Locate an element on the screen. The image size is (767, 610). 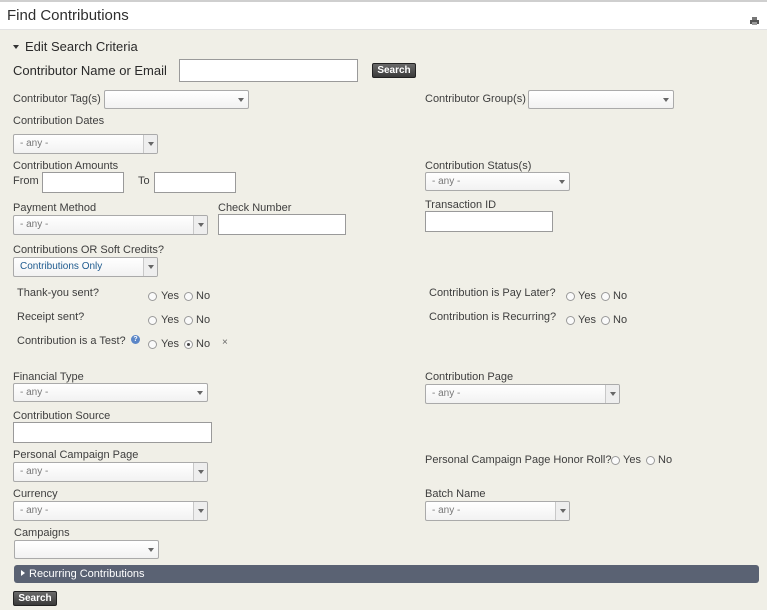
pcp-honor-no-label: No is located at coordinates (665, 460).